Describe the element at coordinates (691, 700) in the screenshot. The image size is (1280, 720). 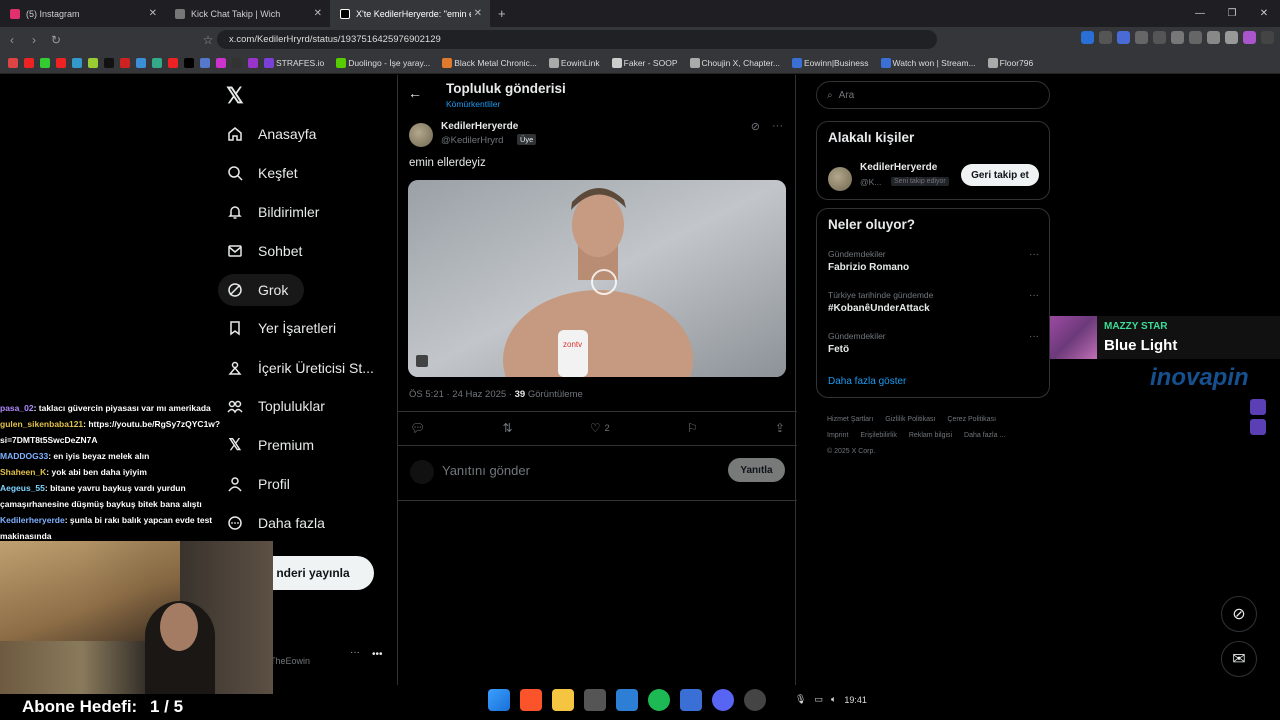
I see `app-icon` at that location.